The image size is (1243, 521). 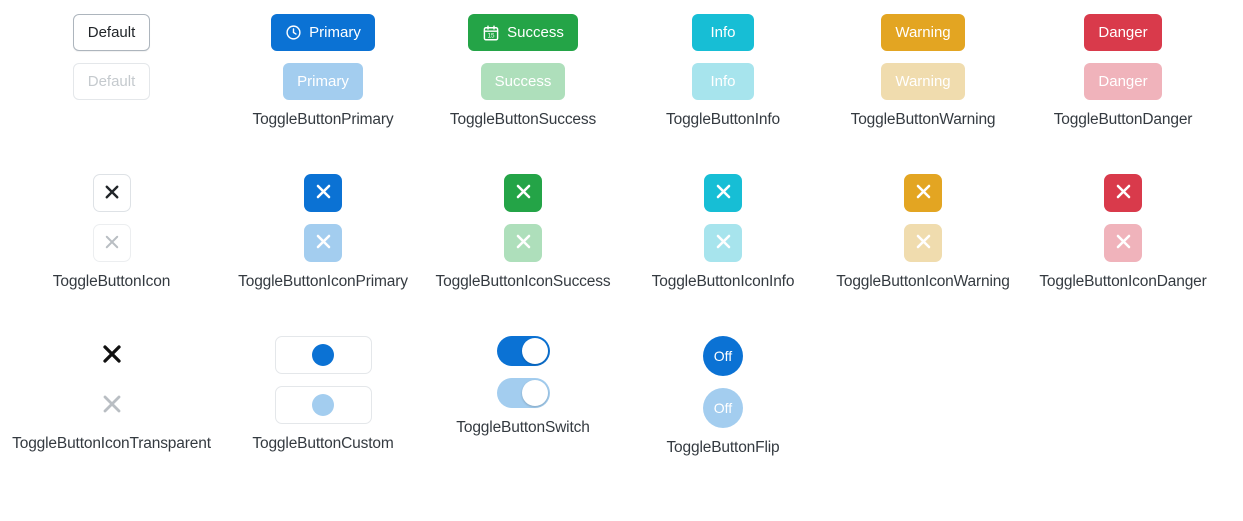 I want to click on toggle-button-success-faded: Success, so click(x=523, y=81).